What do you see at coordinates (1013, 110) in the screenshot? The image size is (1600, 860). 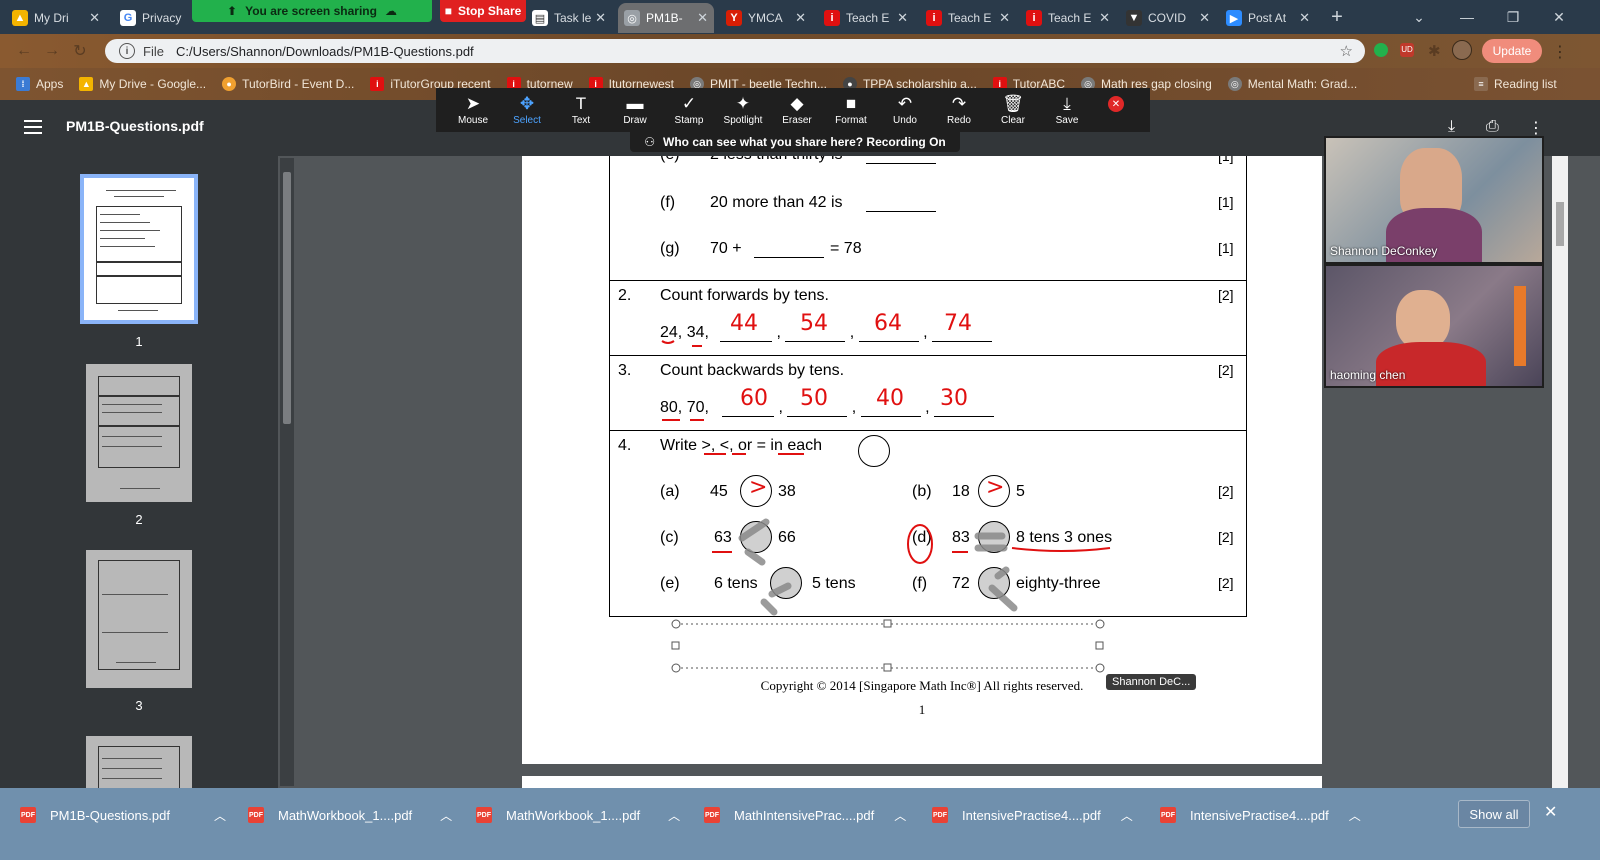 I see `tool-clear: 🗑 Clear` at bounding box center [1013, 110].